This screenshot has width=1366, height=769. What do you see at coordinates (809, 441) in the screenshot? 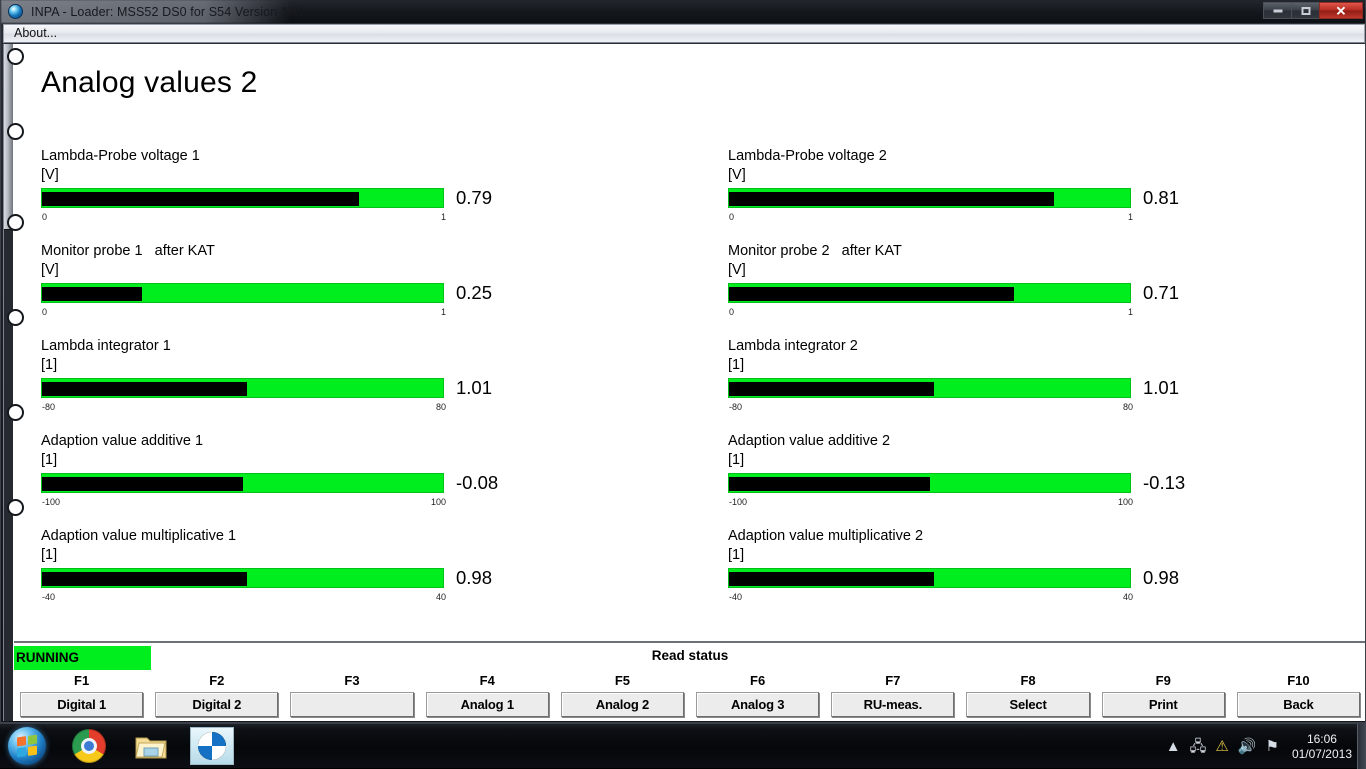
I see `gauge-label: Adaption value additive 2` at bounding box center [809, 441].